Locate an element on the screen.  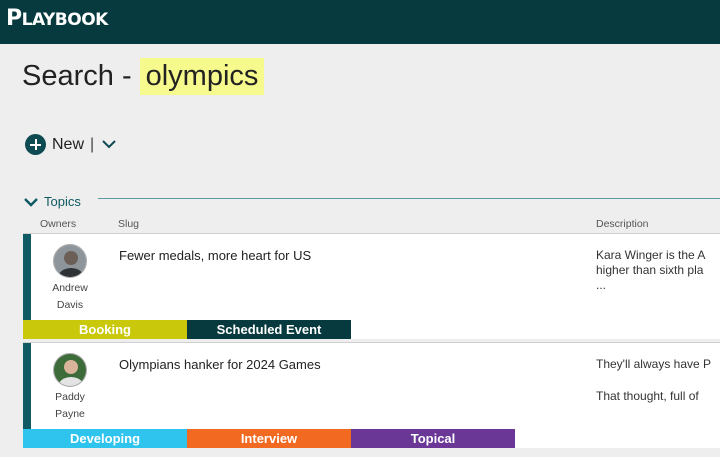
topic-slug: Olympians hanker for 2024 Games is located at coordinates (220, 364).